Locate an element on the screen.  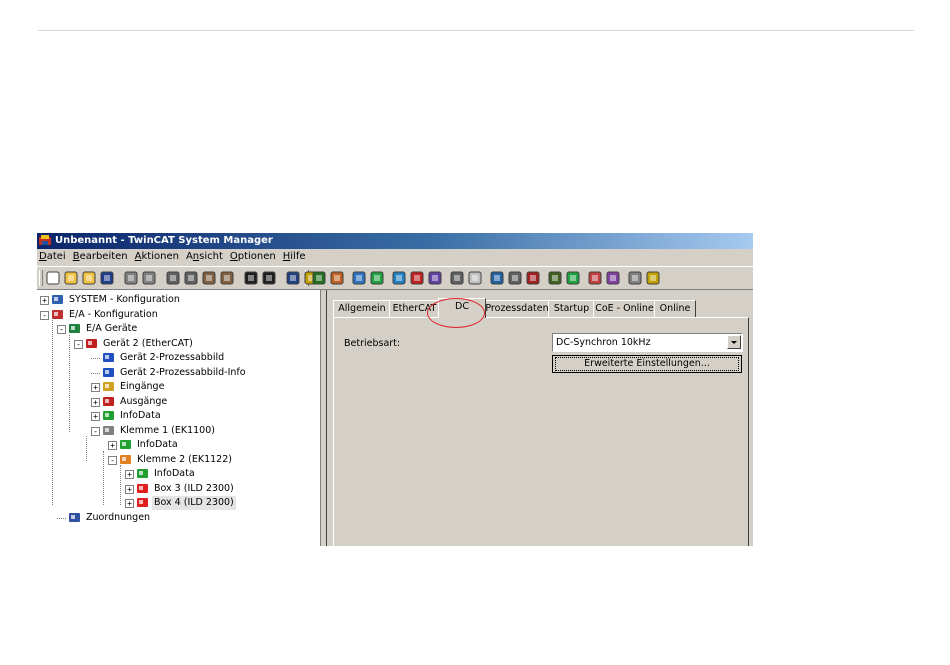
operation-mode-label: Betriebsart: is located at coordinates (372, 343).